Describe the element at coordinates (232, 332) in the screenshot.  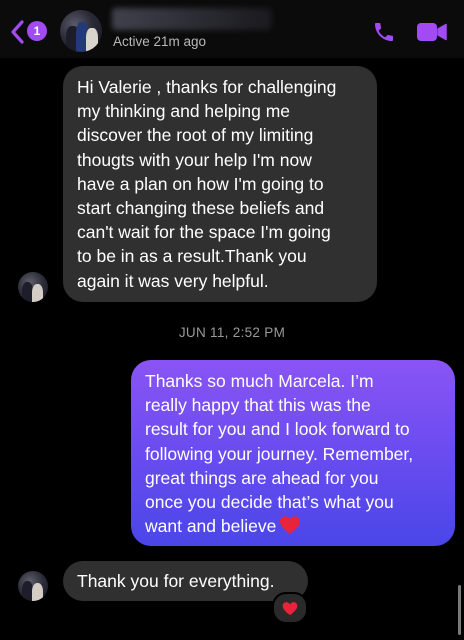
I see `message-timestamp: JUN 11, 2:52 PM` at that location.